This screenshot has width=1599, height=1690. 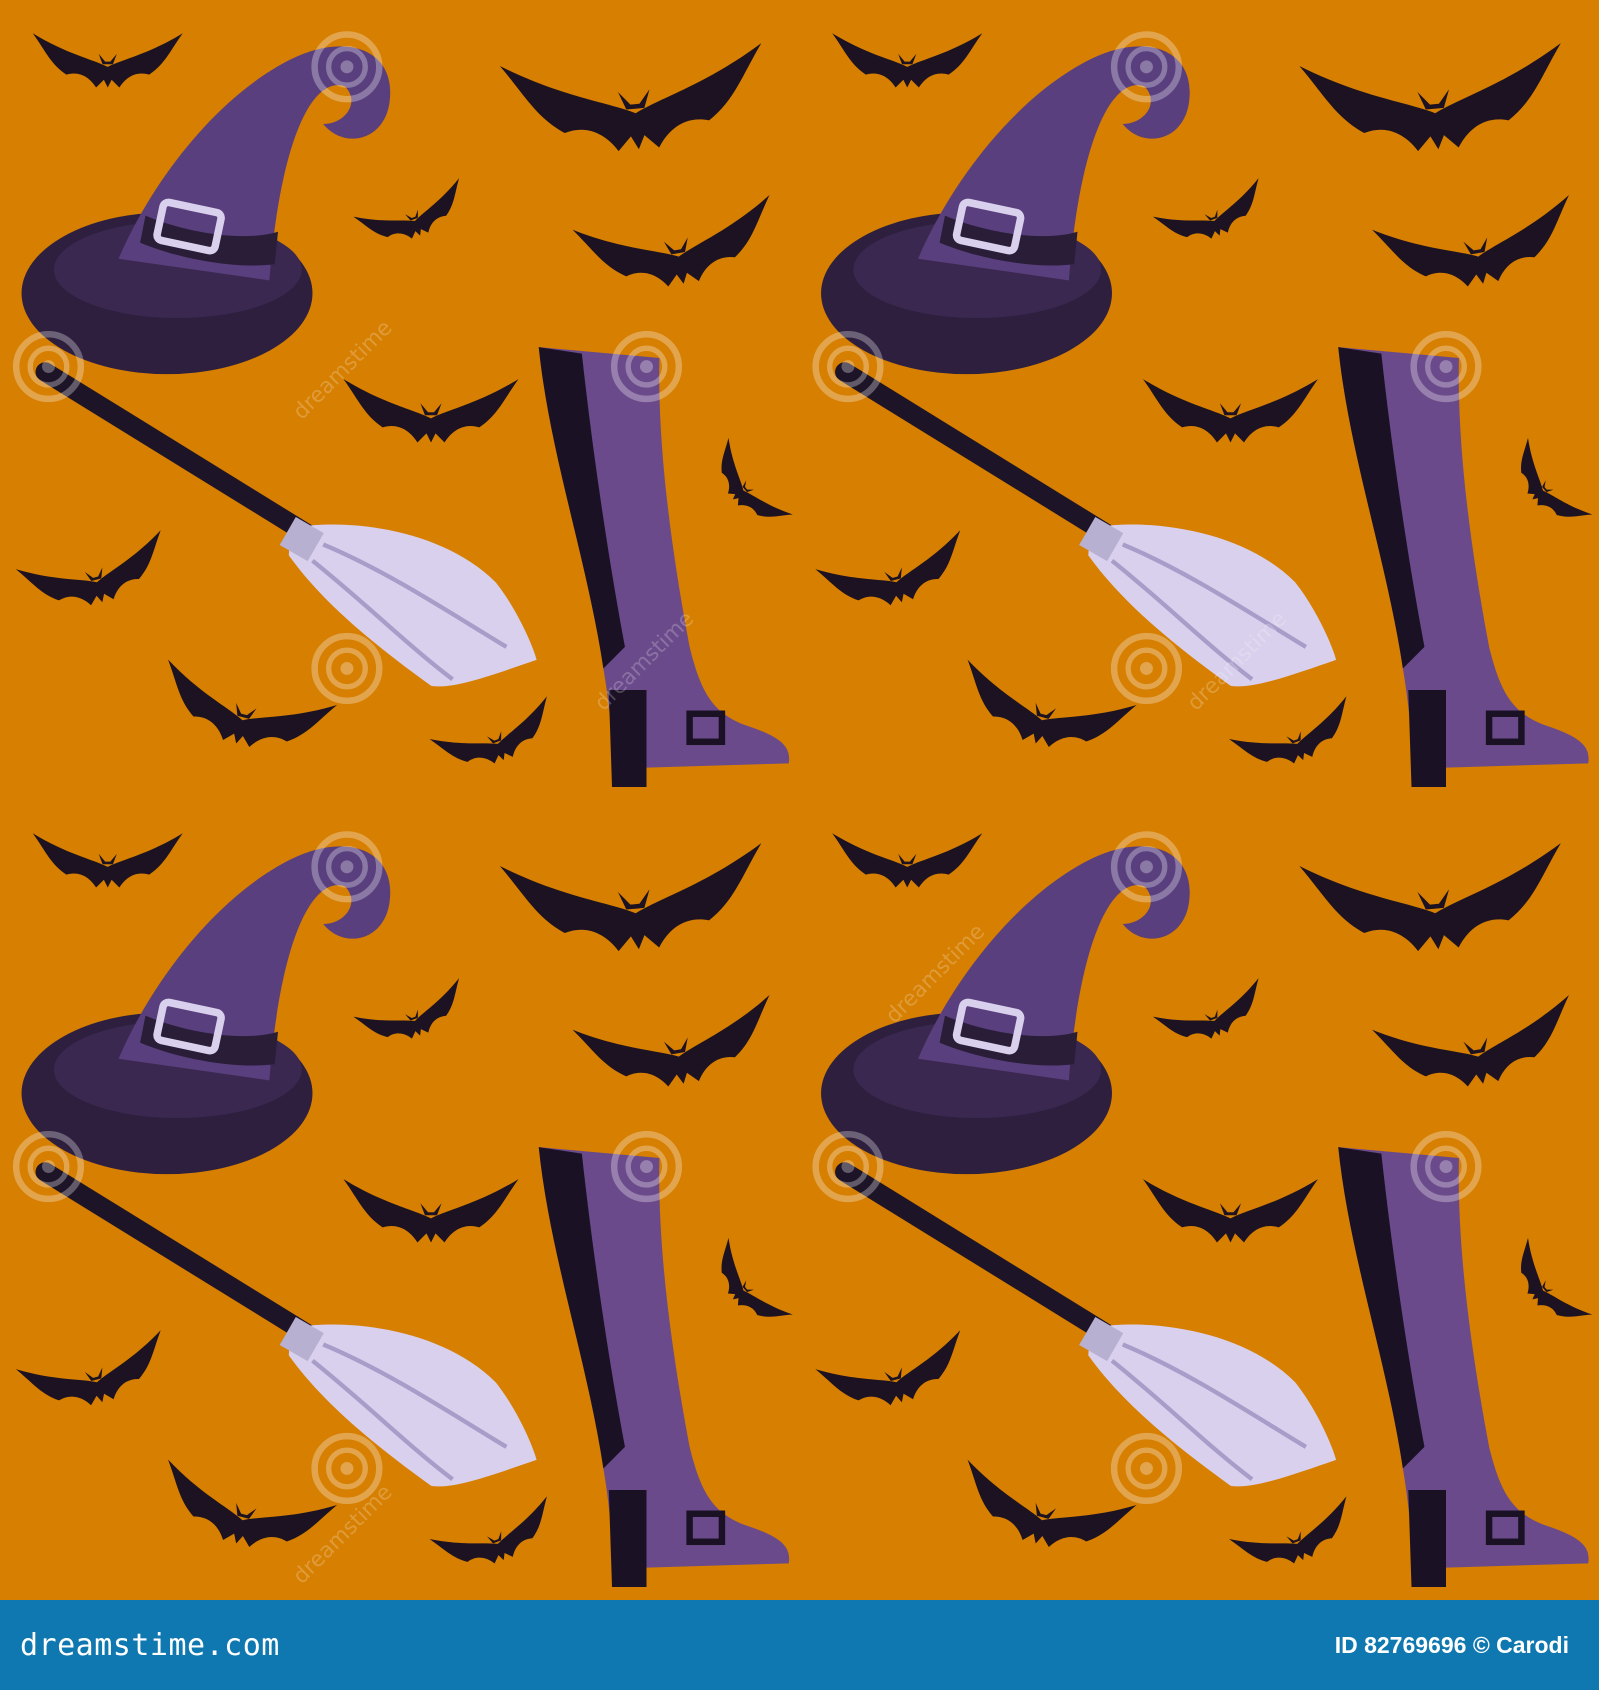 I want to click on footer-bar: dreamstime.com ID 82769696 © Carodi, so click(x=799, y=1645).